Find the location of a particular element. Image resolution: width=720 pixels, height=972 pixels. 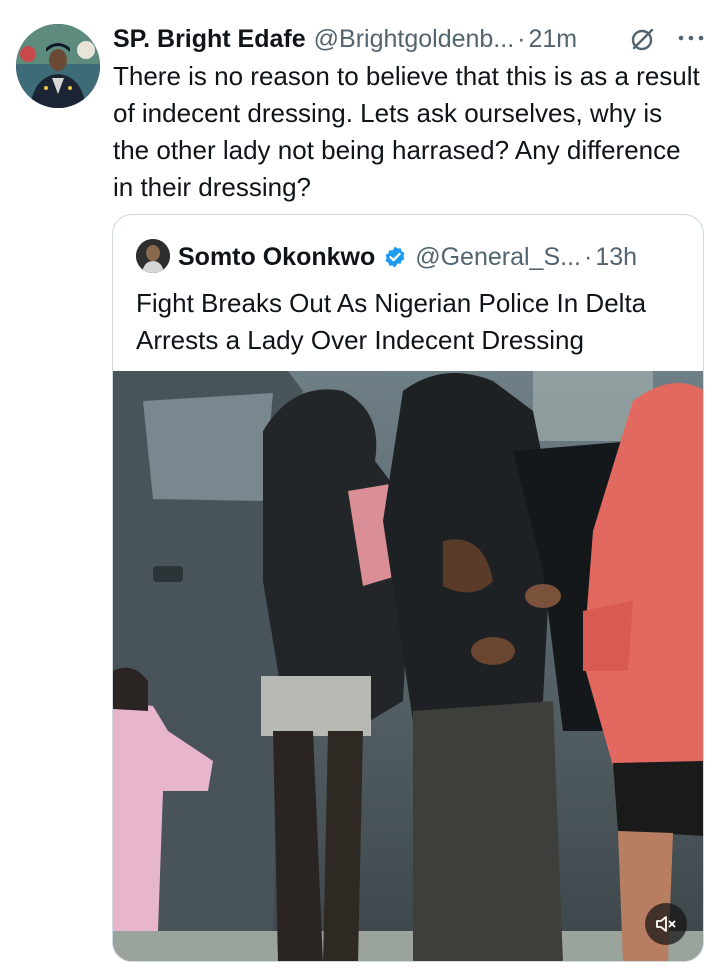

author-name: SP. Bright Edafe is located at coordinates (209, 39).